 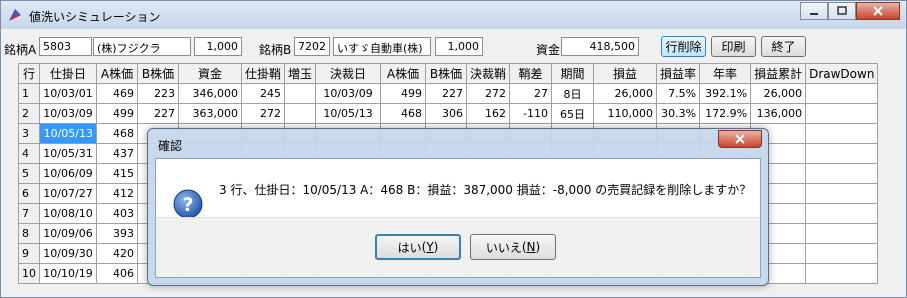 I want to click on table-cell: 65日, so click(x=573, y=113).